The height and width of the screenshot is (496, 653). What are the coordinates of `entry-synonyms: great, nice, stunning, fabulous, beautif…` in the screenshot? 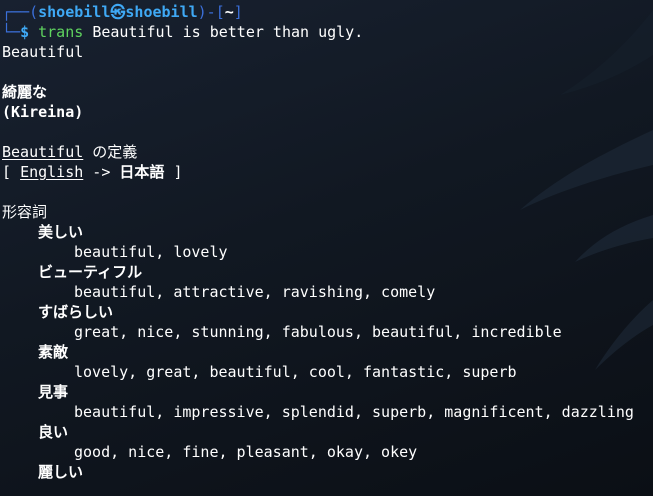 It's located at (318, 332).